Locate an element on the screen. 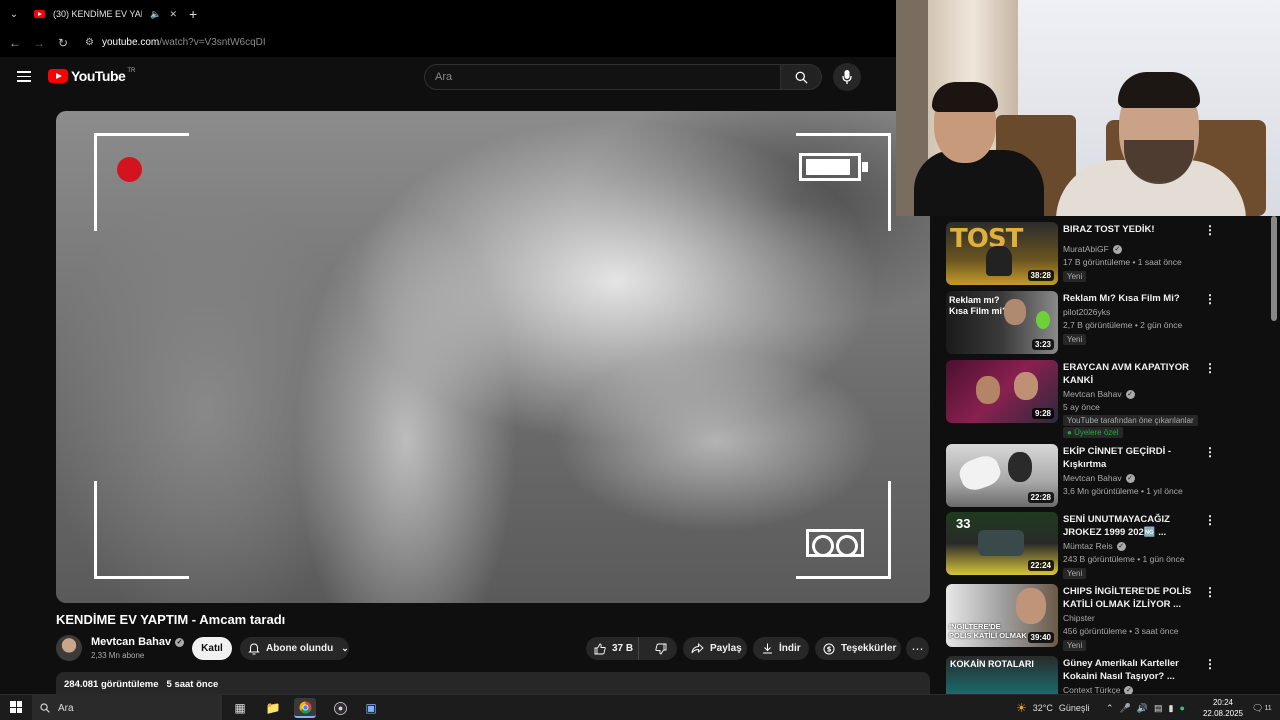  search-icon is located at coordinates (45, 708).